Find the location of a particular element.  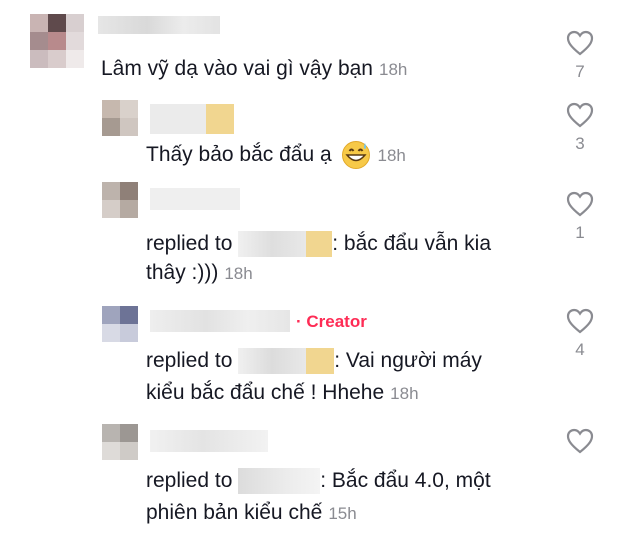

like-count: 3 is located at coordinates (580, 143).